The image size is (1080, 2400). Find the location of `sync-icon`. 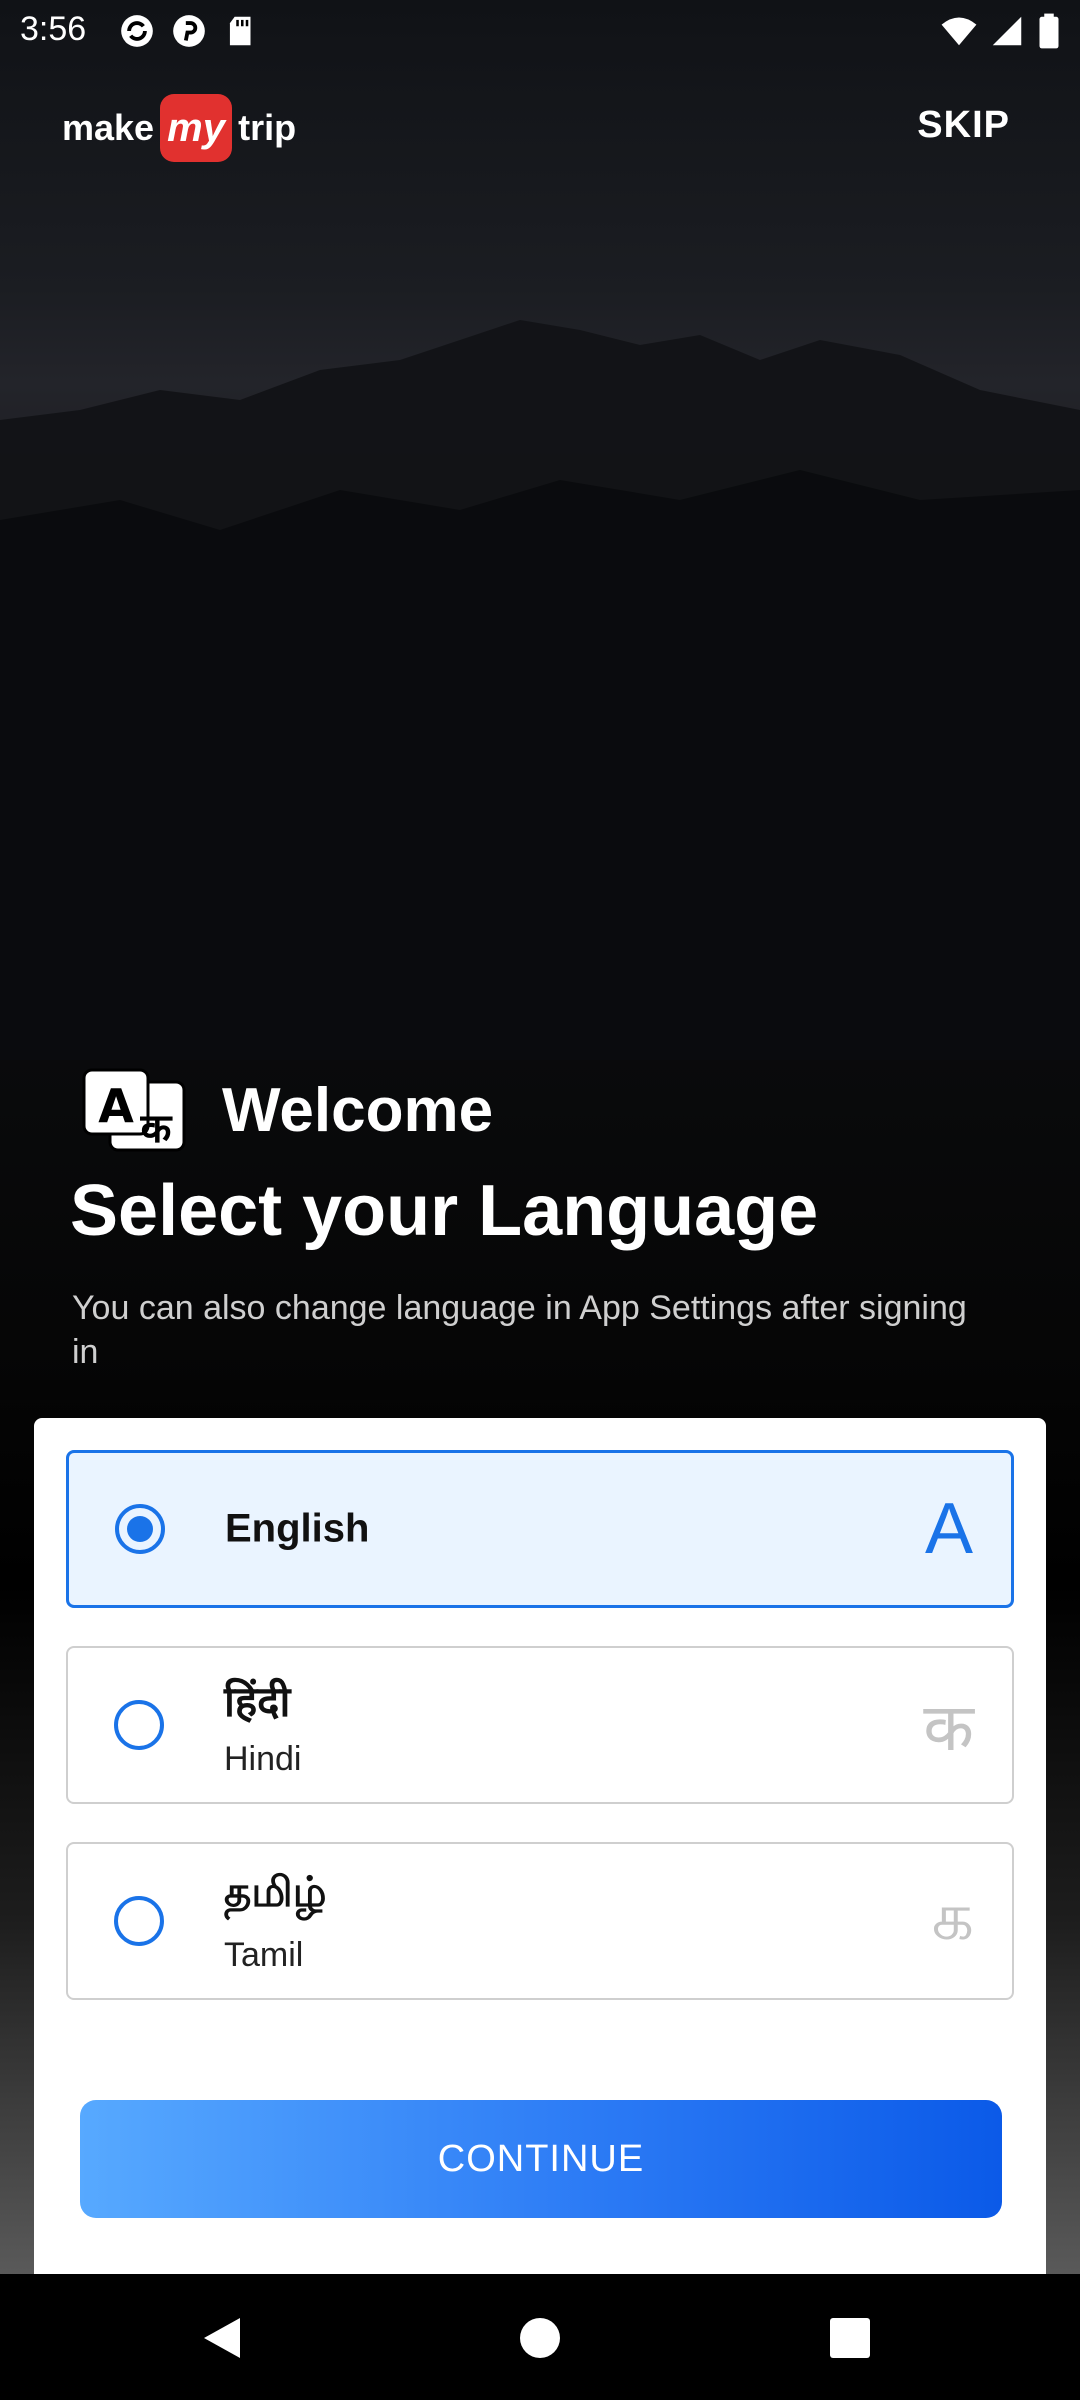

sync-icon is located at coordinates (137, 31).